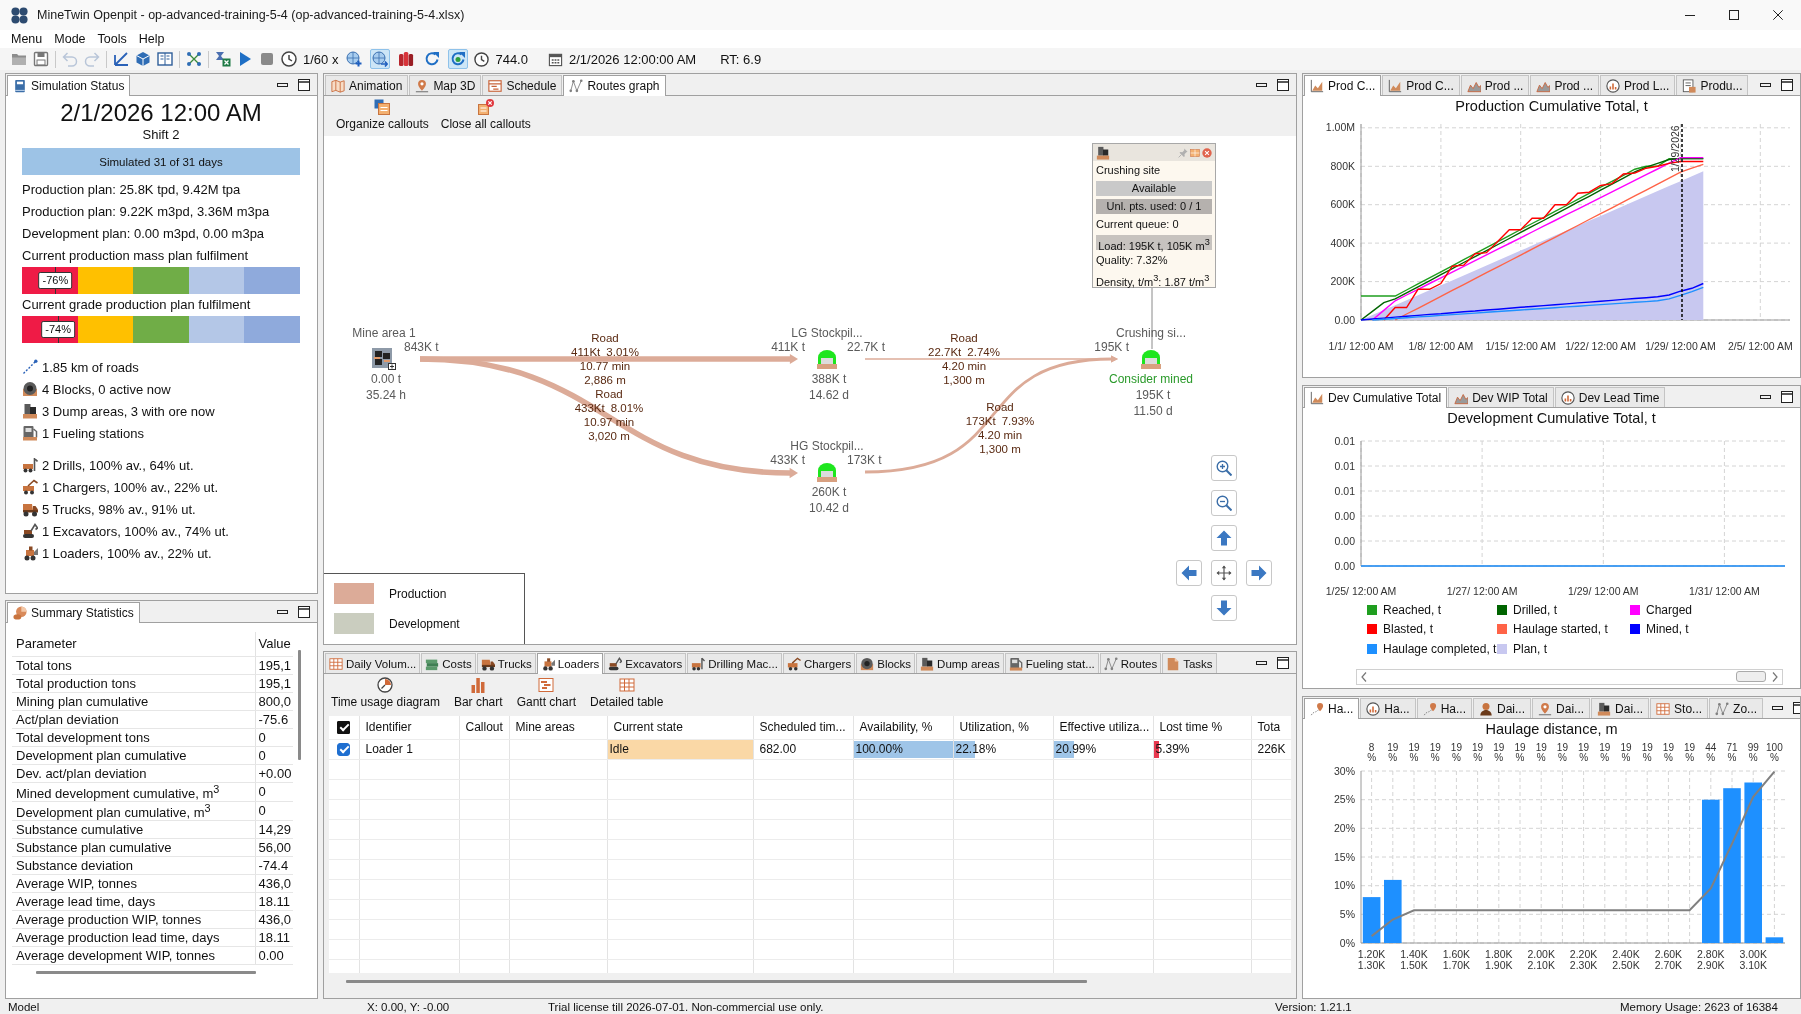 The image size is (1801, 1014). Describe the element at coordinates (1364, 676) in the screenshot. I see `chevron-left-icon` at that location.